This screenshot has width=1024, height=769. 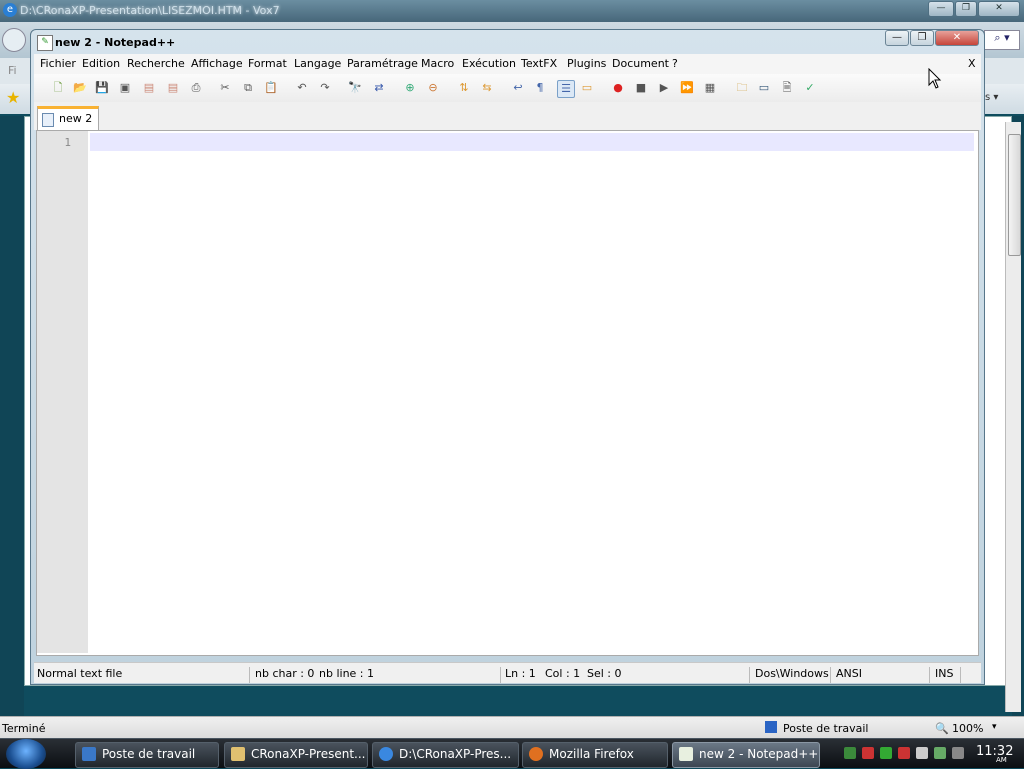 What do you see at coordinates (710, 88) in the screenshot?
I see `save-macro-icon: ▦` at bounding box center [710, 88].